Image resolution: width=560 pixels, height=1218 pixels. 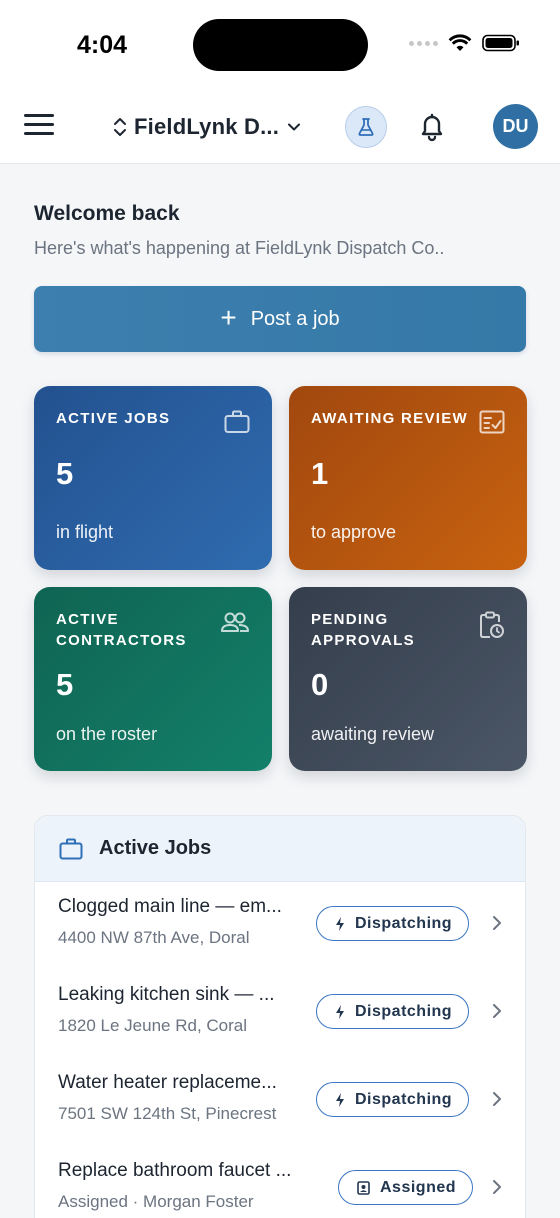 What do you see at coordinates (107, 734) in the screenshot?
I see `stat-caption: on the roster` at bounding box center [107, 734].